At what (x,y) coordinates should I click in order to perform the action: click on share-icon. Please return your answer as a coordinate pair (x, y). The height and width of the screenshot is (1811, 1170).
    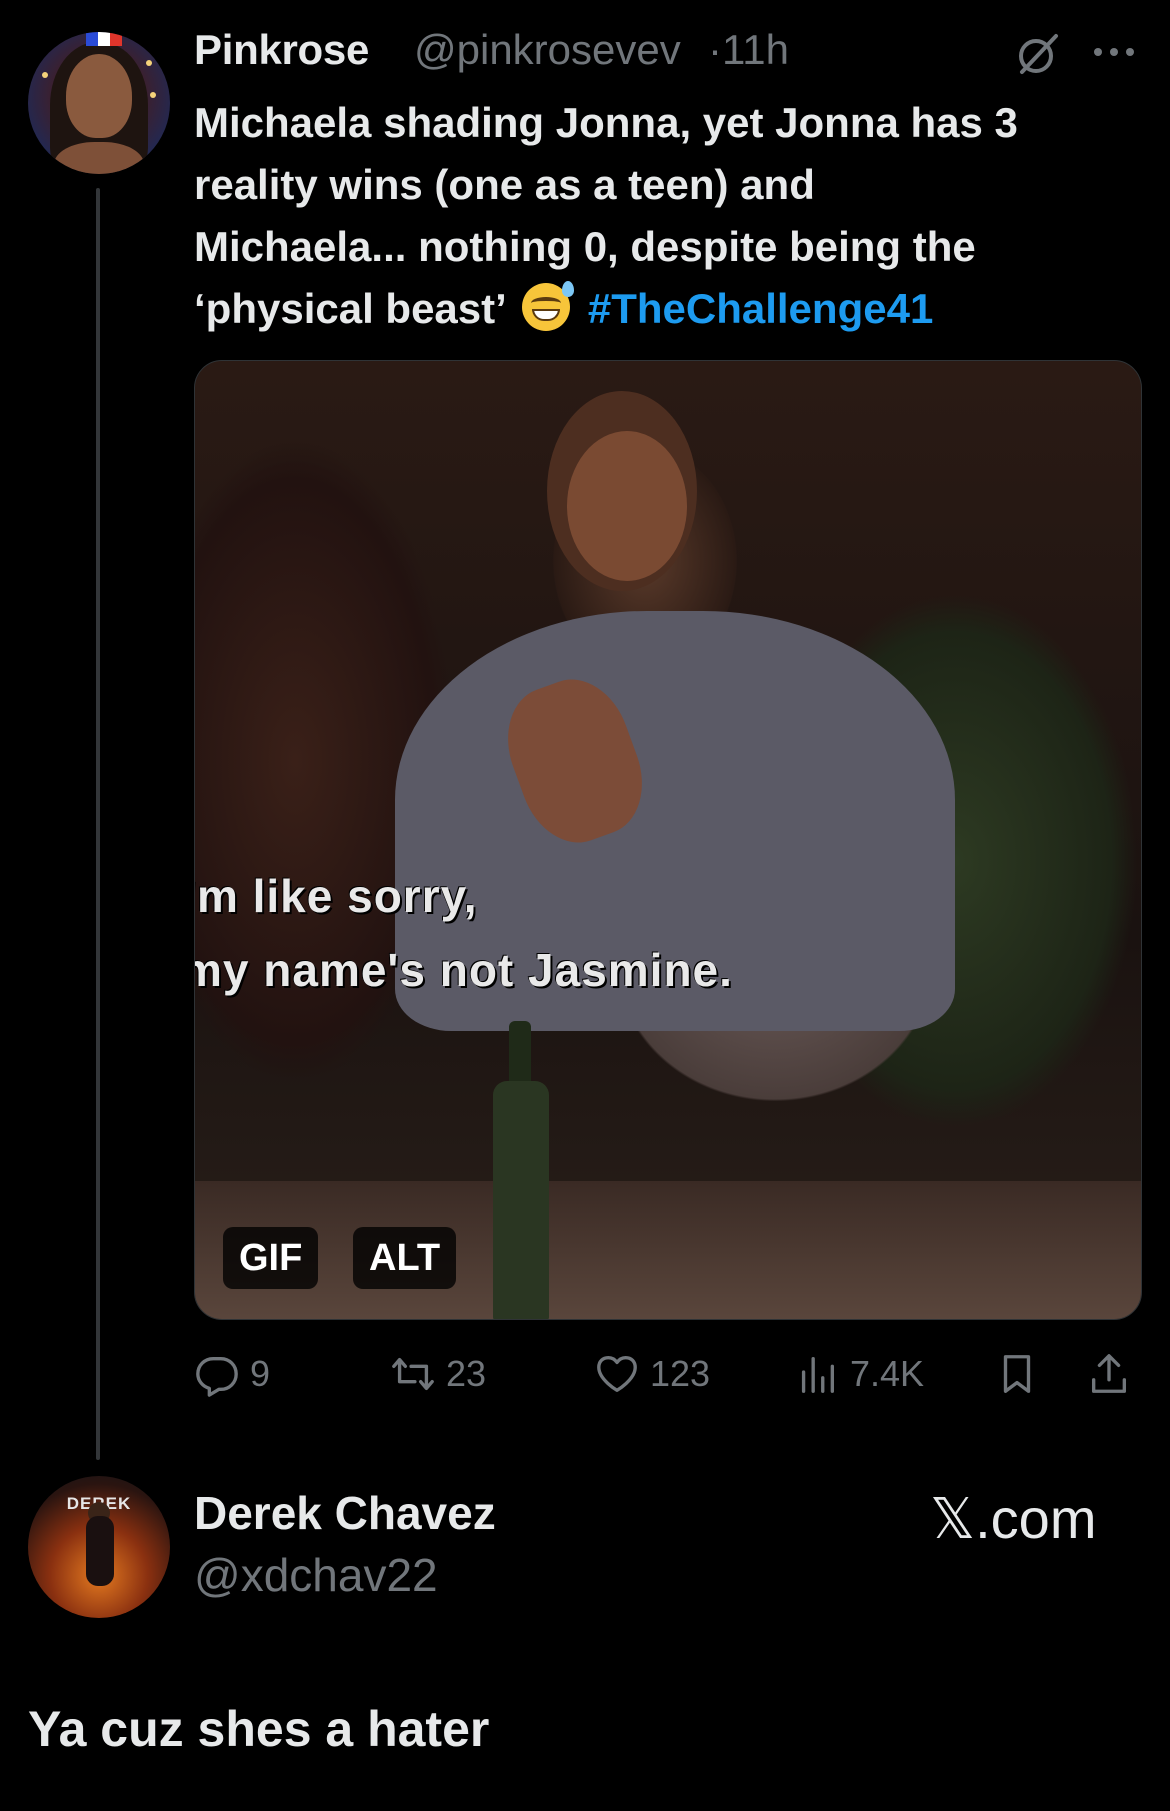
    Looking at the image, I should click on (1109, 1373).